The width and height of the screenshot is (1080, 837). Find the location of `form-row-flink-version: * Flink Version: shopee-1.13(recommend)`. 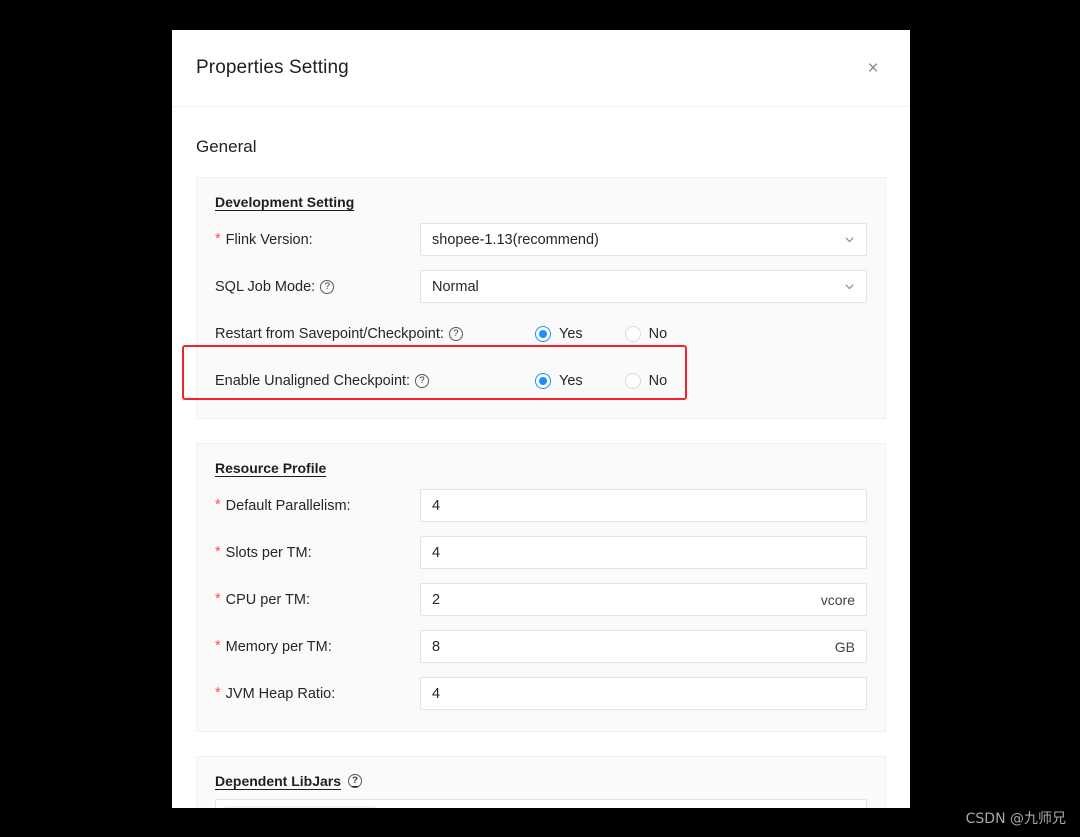

form-row-flink-version: * Flink Version: shopee-1.13(recommend) is located at coordinates (541, 239).